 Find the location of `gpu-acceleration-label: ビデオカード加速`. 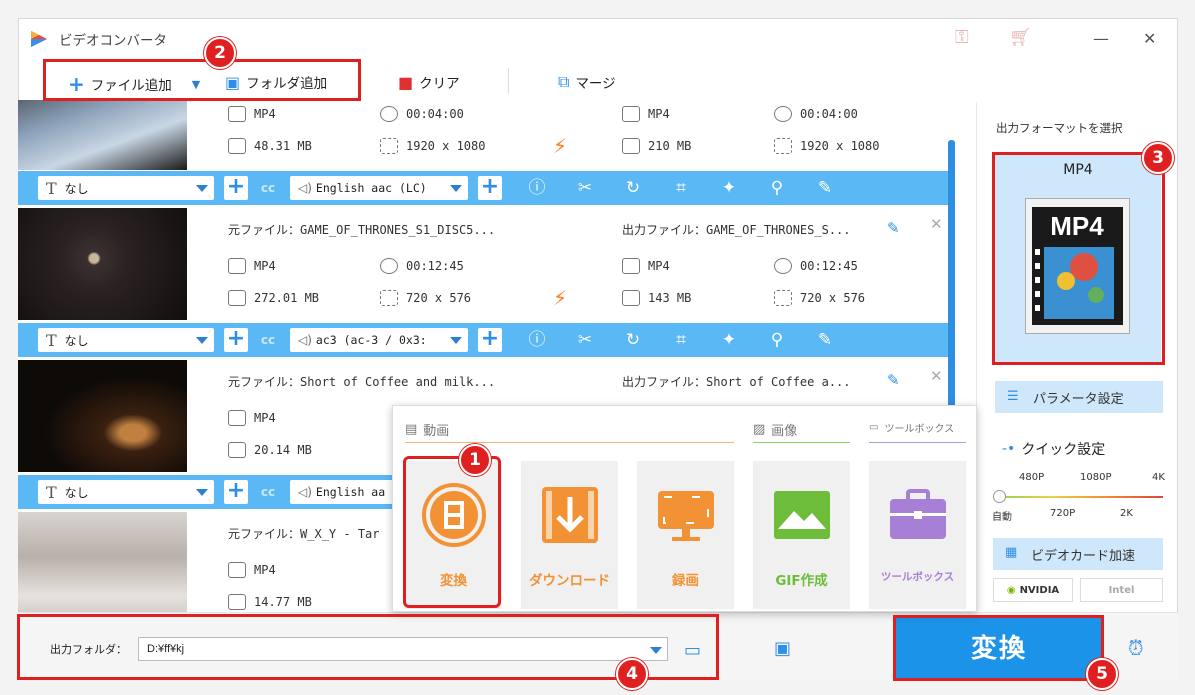

gpu-acceleration-label: ビデオカード加速 is located at coordinates (1083, 556).